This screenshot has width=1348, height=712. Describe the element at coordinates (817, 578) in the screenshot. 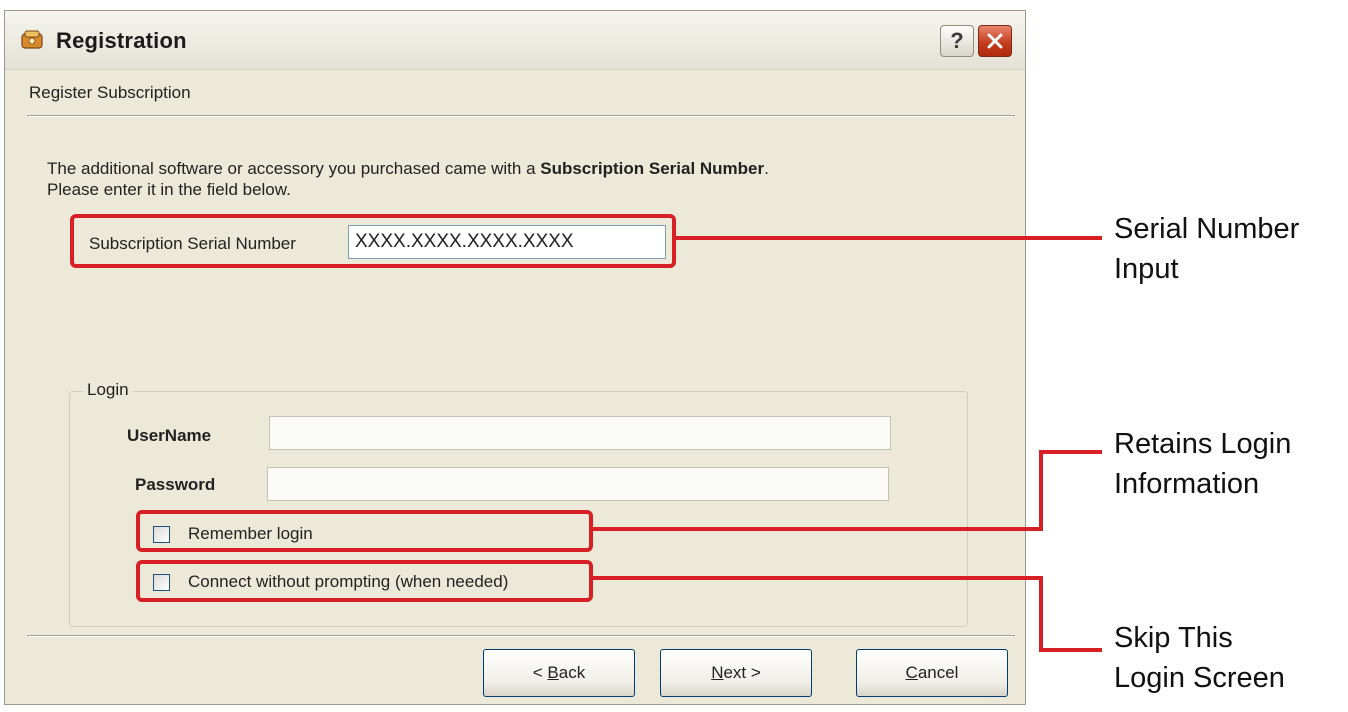

I see `connect-callout-line-h` at that location.